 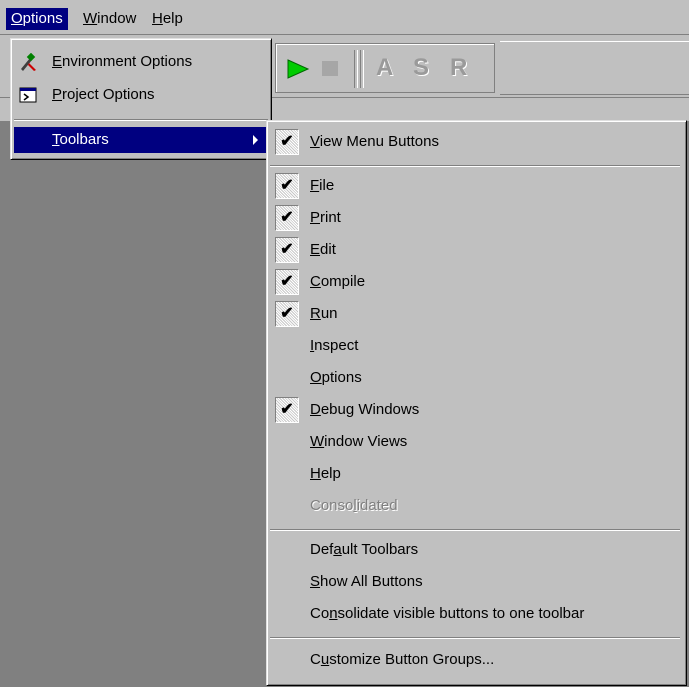 What do you see at coordinates (167, 19) in the screenshot?
I see `menu-help: Help` at bounding box center [167, 19].